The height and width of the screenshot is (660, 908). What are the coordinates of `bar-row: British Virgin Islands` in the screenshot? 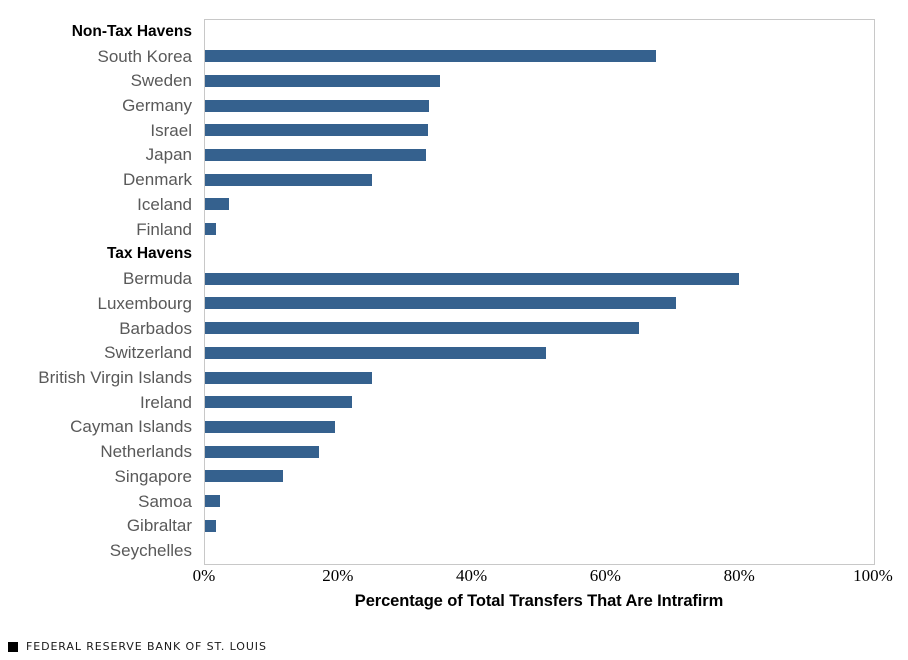 It's located at (454, 377).